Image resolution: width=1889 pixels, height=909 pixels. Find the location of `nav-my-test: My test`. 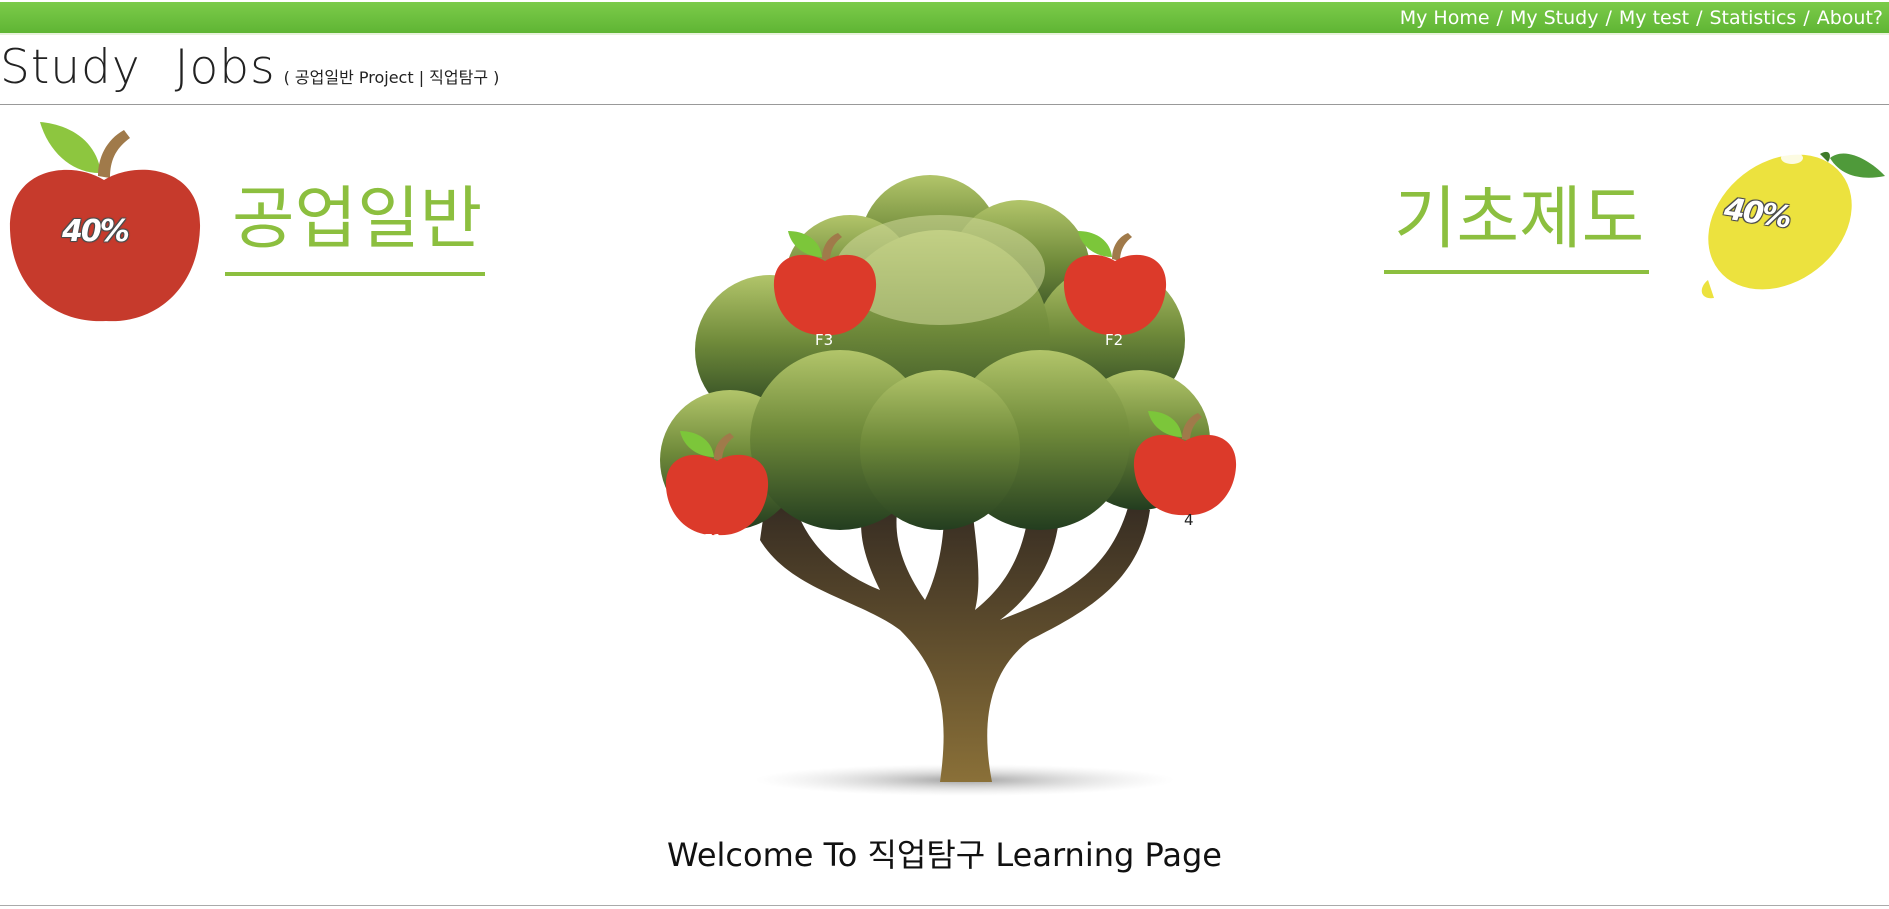

nav-my-test: My test is located at coordinates (1654, 18).